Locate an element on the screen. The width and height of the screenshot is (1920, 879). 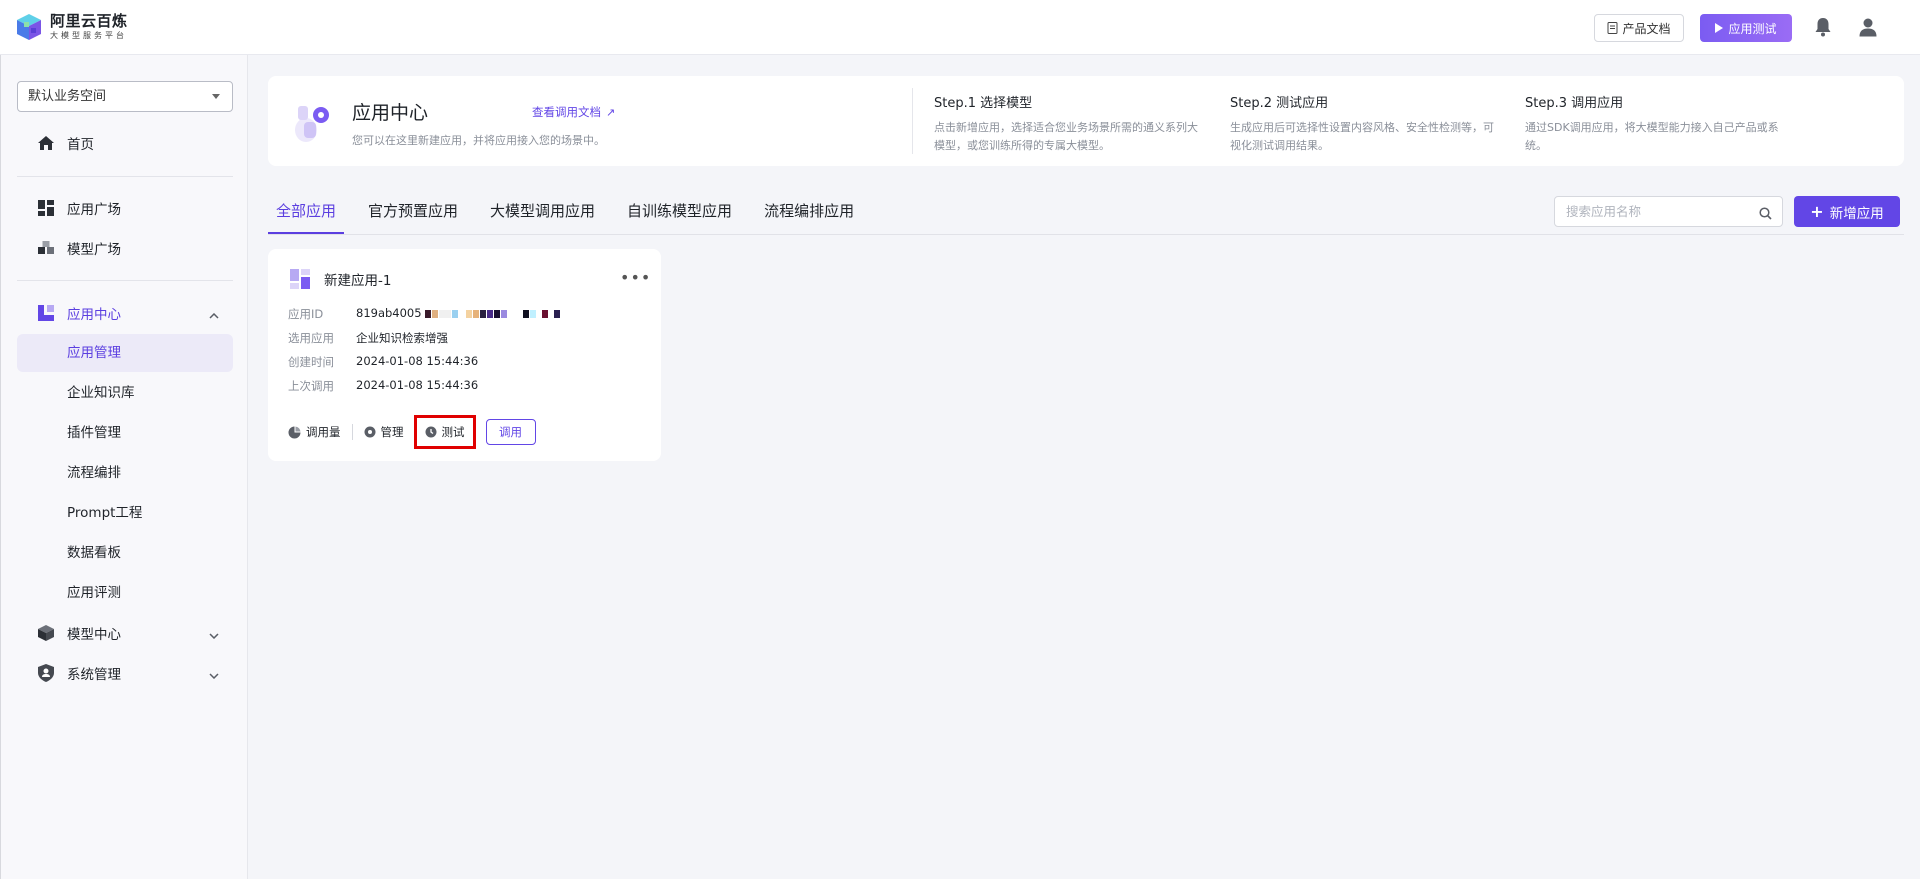
bell-icon is located at coordinates (1823, 29).